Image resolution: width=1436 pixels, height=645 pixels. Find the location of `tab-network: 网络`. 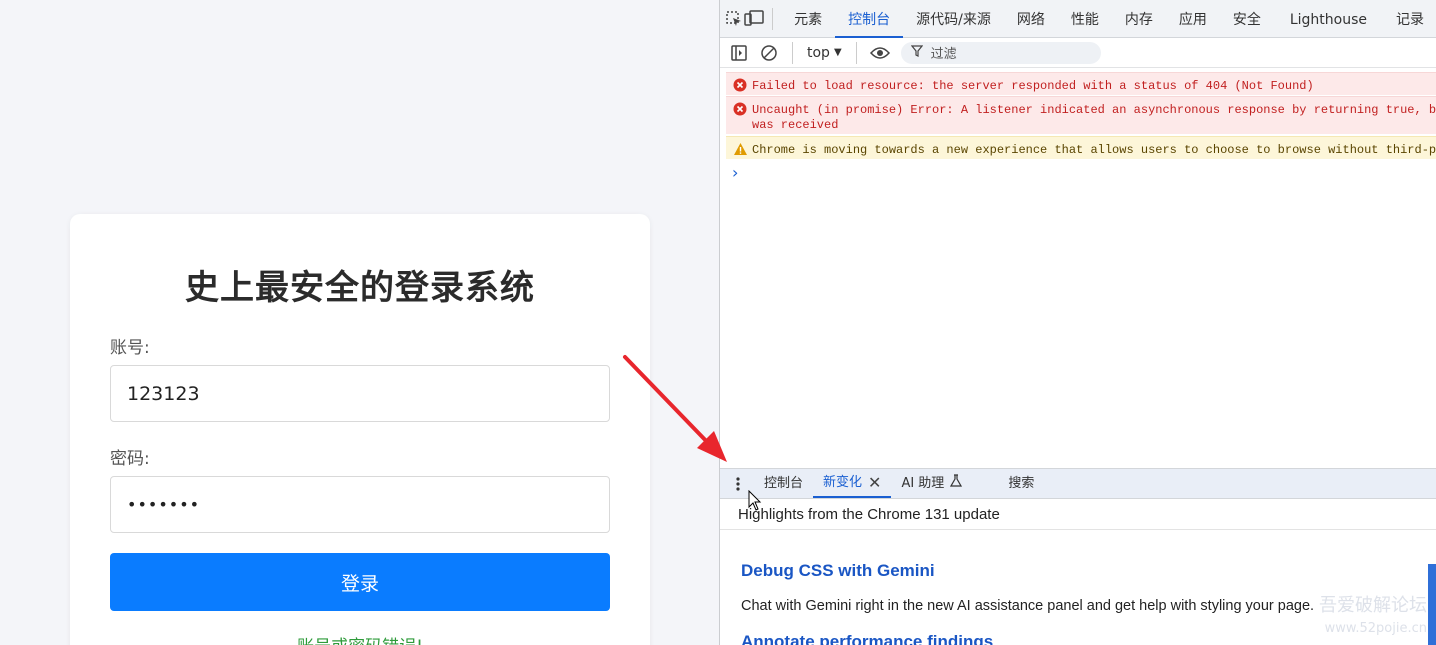

tab-network: 网络 is located at coordinates (1031, 19).